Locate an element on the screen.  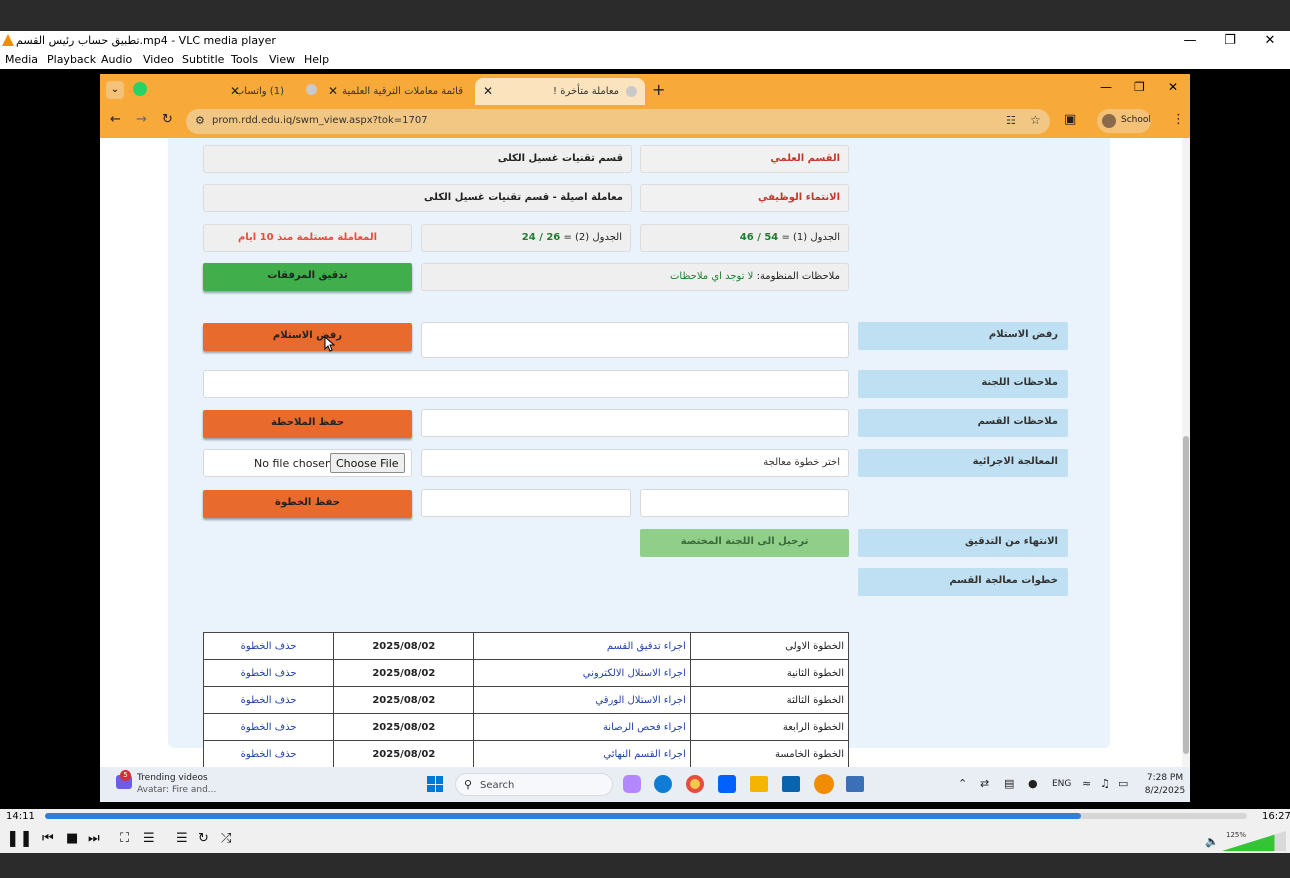
tab-late-transaction: معاملة متأخرة ! ✕ is located at coordinates (560, 91).